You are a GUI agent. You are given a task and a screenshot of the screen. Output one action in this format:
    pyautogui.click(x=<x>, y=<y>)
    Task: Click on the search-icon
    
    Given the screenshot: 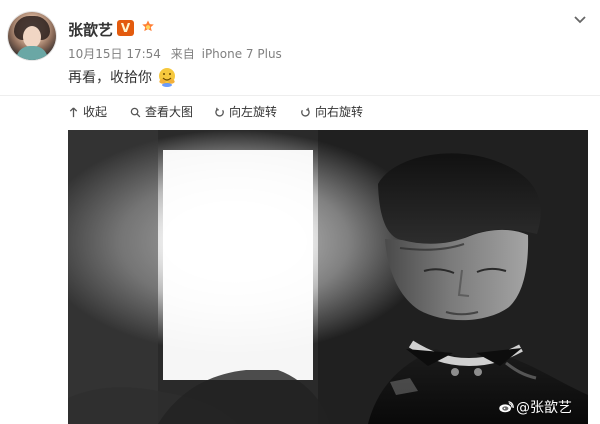 What is the action you would take?
    pyautogui.click(x=135, y=112)
    